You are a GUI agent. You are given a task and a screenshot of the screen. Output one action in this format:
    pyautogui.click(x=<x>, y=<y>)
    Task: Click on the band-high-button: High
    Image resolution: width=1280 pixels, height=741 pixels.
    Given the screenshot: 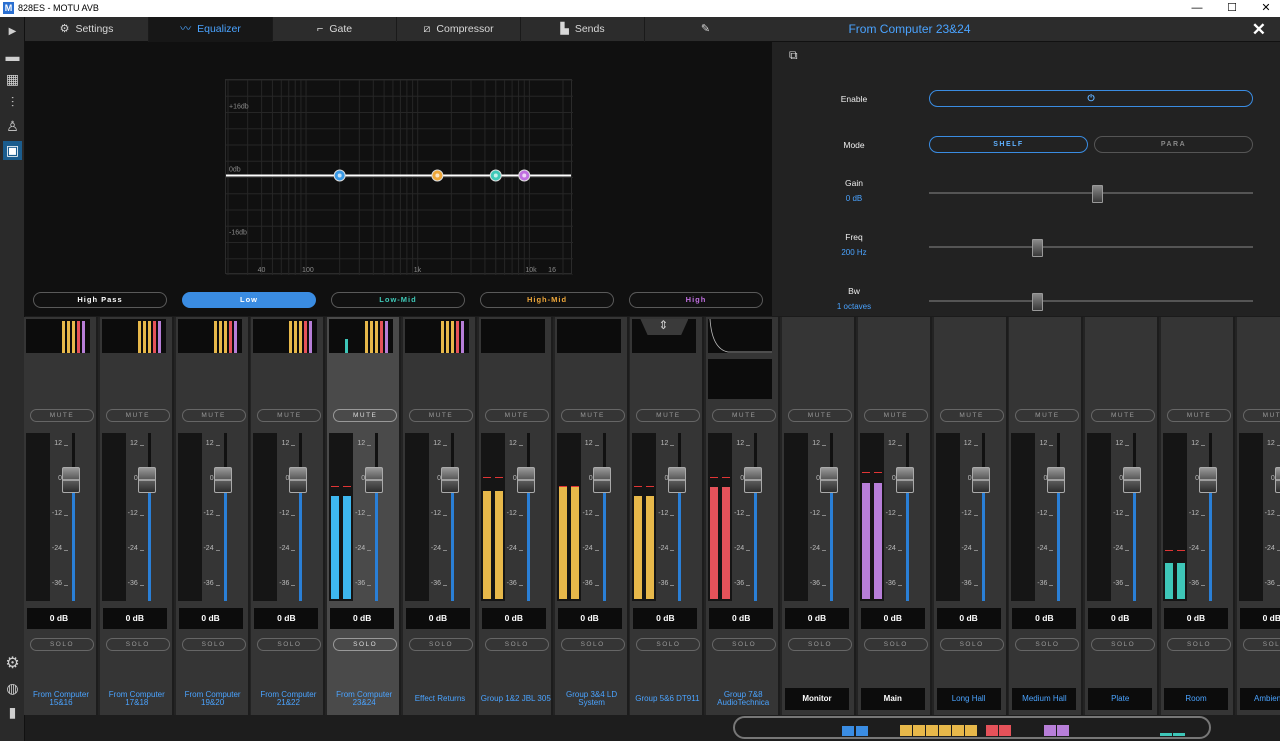 What is the action you would take?
    pyautogui.click(x=696, y=300)
    